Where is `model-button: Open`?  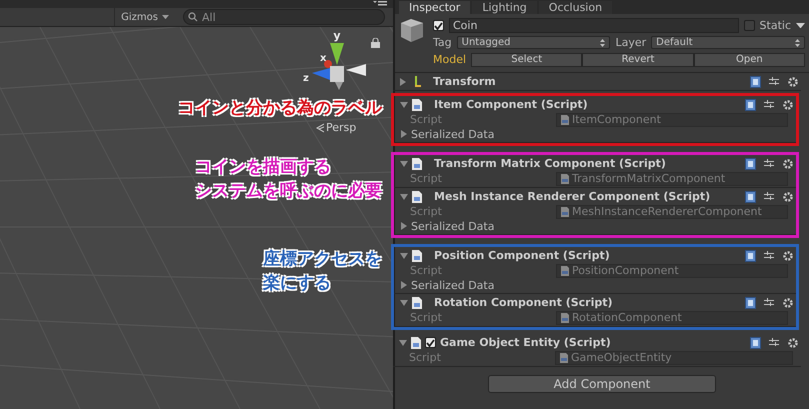
model-button: Open is located at coordinates (750, 59).